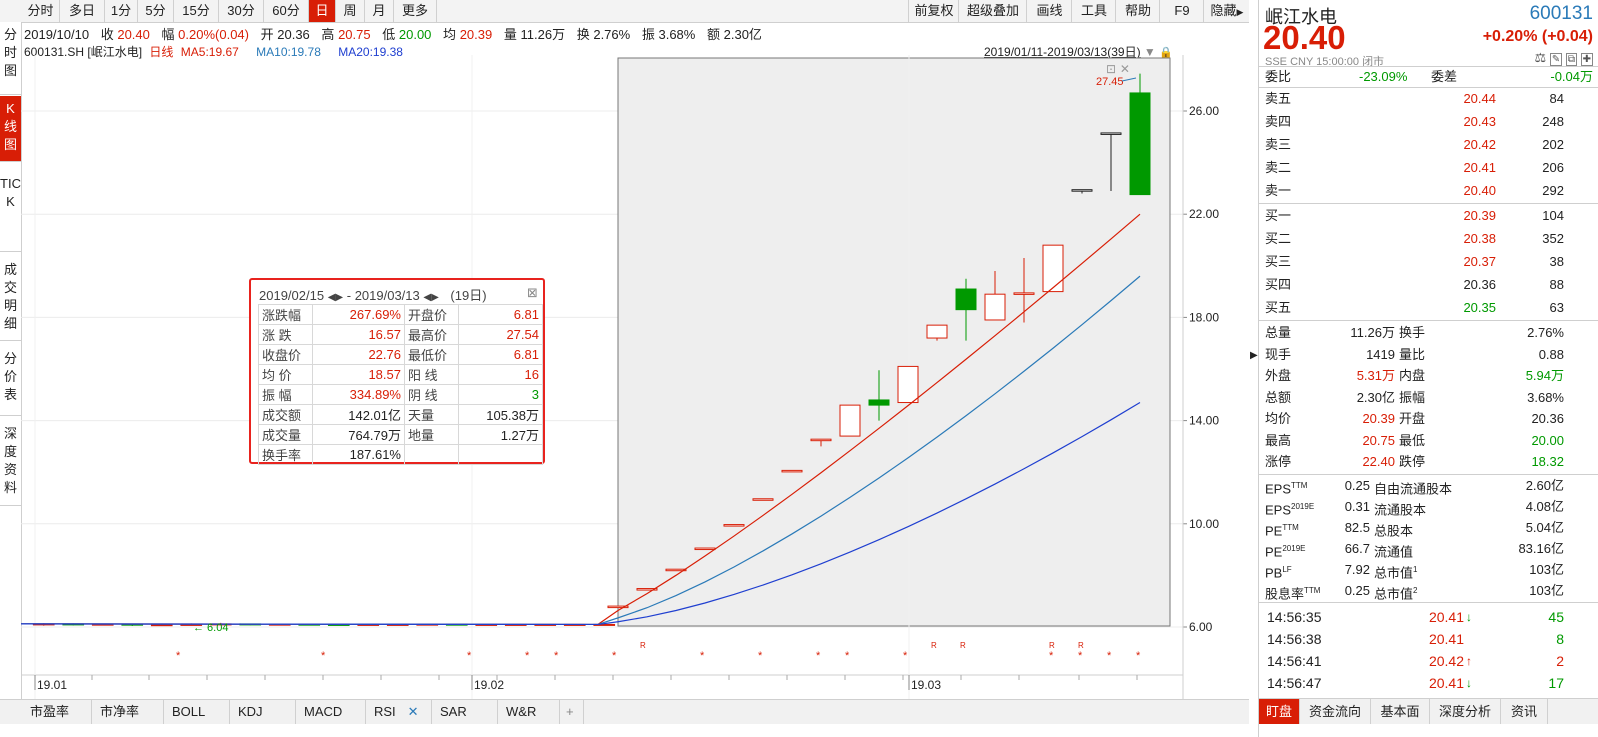  What do you see at coordinates (1428, 144) in the screenshot?
I see `ask-row: 卖三 20.42 202` at bounding box center [1428, 144].